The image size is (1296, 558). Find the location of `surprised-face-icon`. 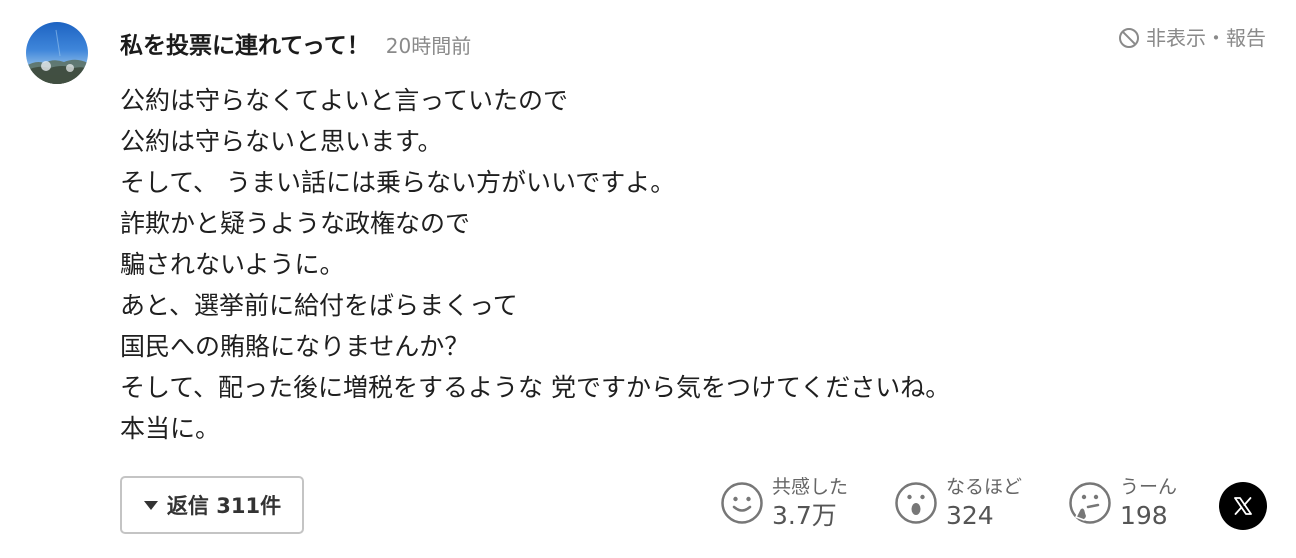

surprised-face-icon is located at coordinates (916, 503).